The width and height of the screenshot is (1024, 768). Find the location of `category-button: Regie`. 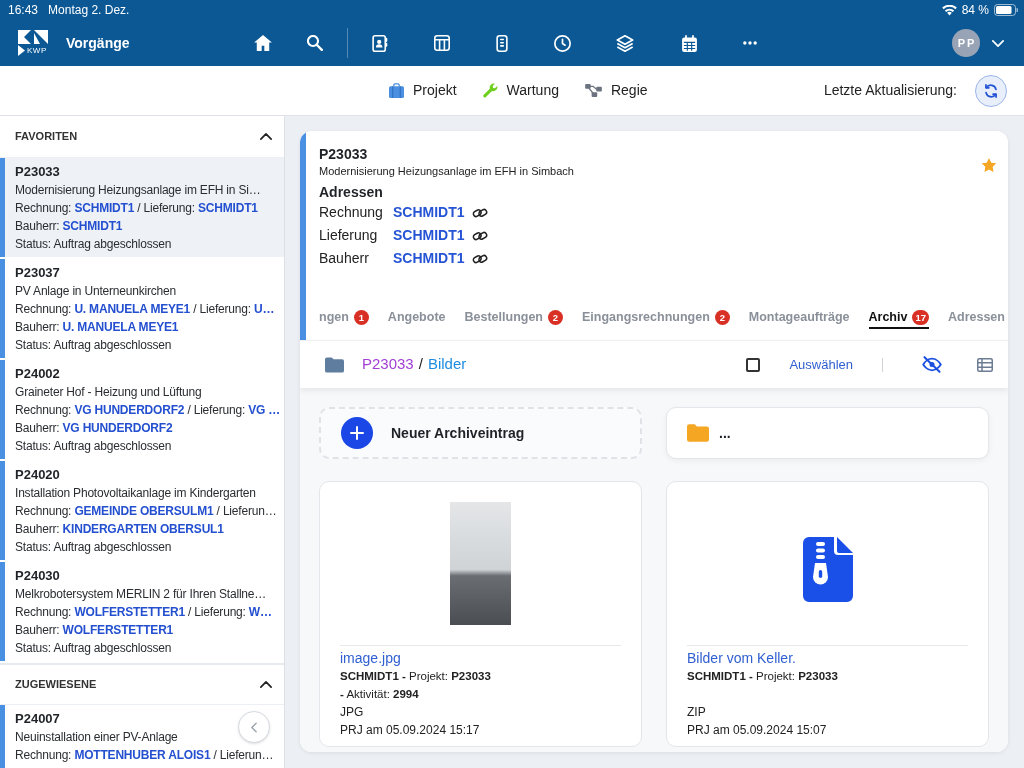

category-button: Regie is located at coordinates (616, 90).